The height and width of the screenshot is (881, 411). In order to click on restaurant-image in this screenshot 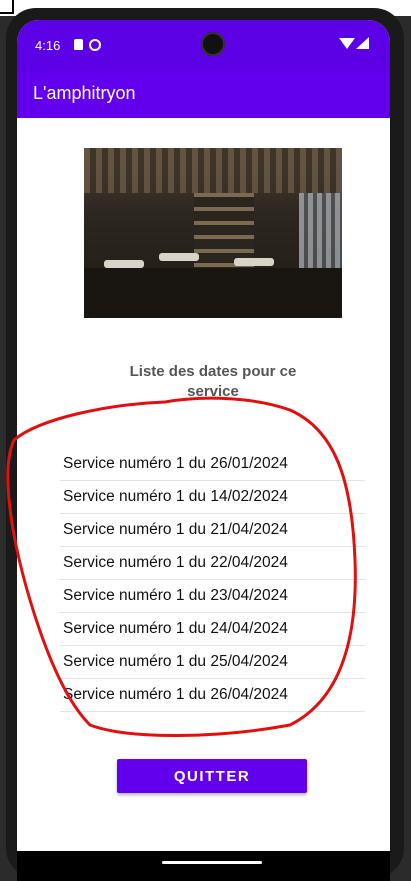, I will do `click(213, 233)`.